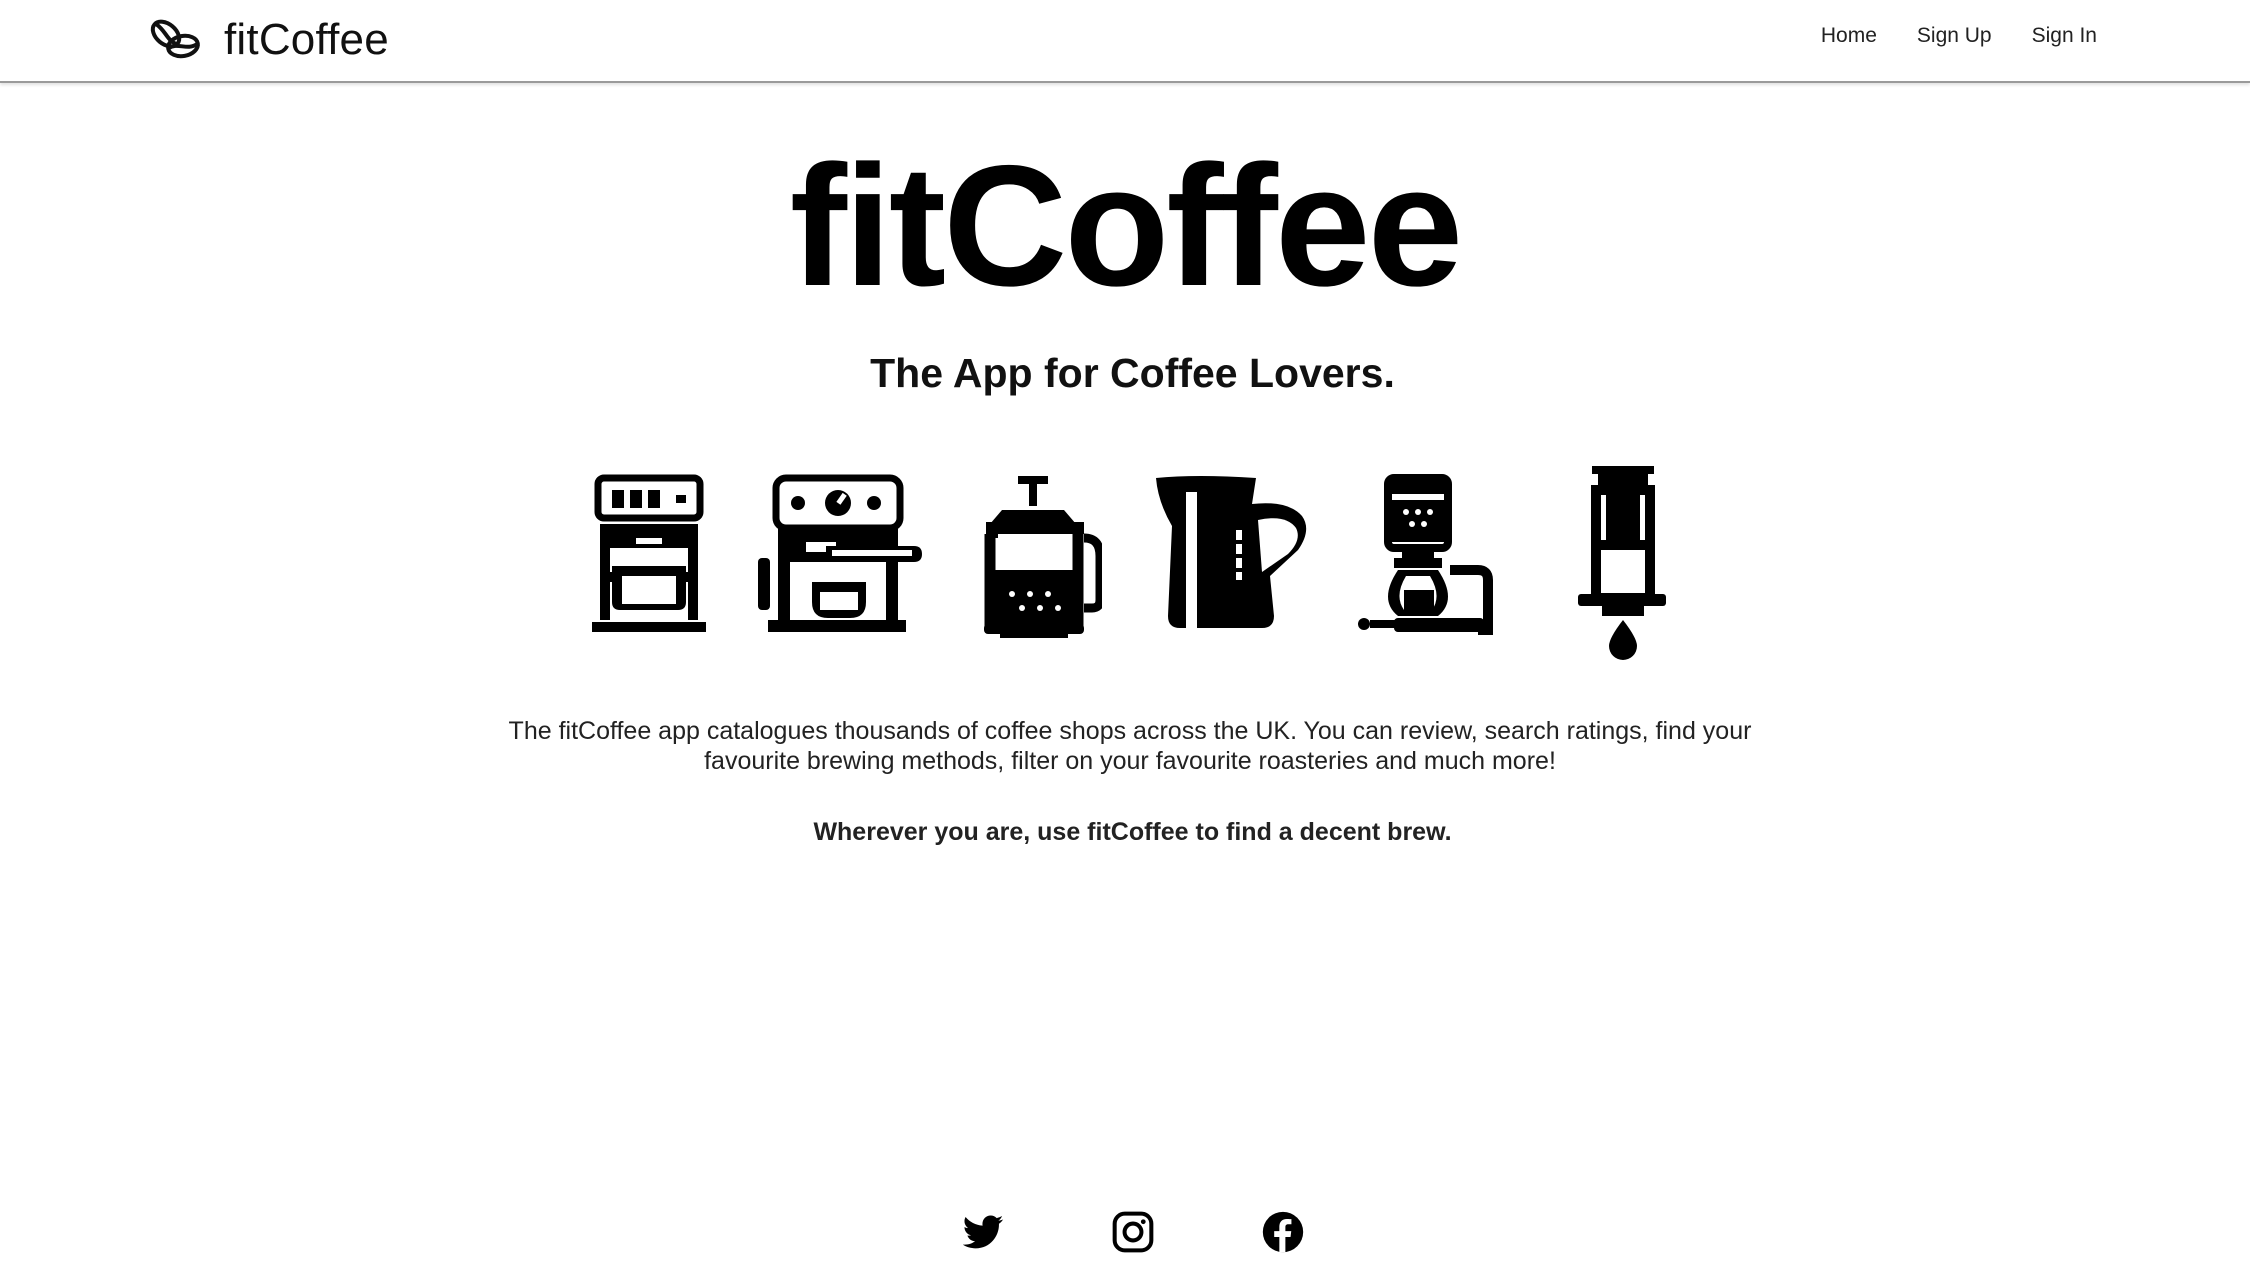 The height and width of the screenshot is (1265, 2250). Describe the element at coordinates (650, 554) in the screenshot. I see `drip-coffee-machine-icon` at that location.